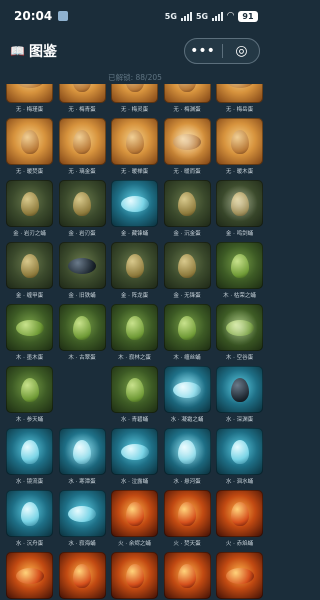 This screenshot has height=600, width=320. Describe the element at coordinates (29, 459) in the screenshot. I see `collection-item: 水 · 镜流蛋` at that location.